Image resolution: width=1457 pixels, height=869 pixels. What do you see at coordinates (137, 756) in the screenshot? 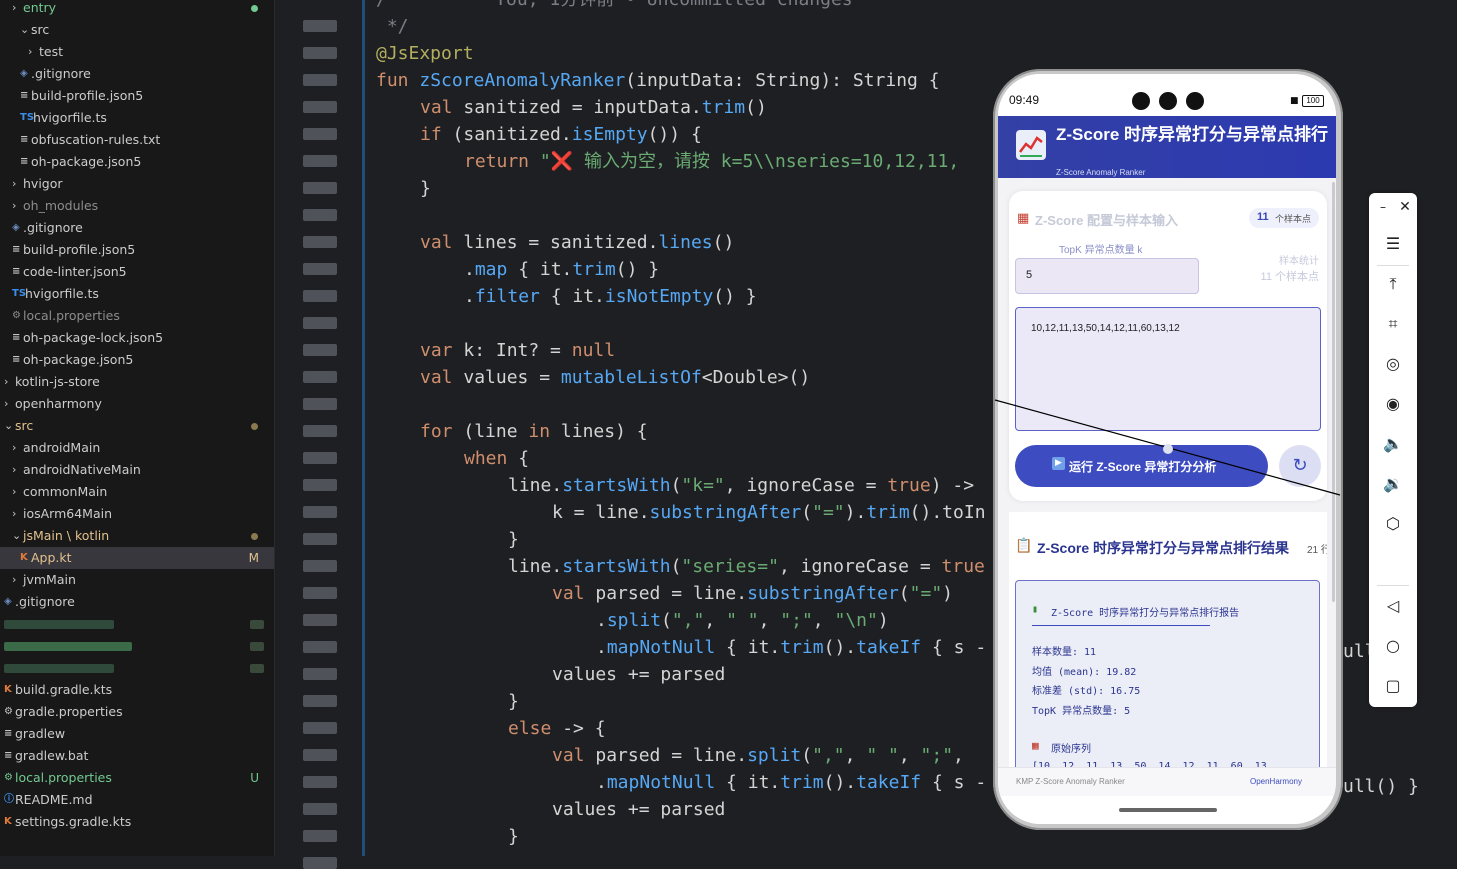
I see `tree-item: ≡ gradlew.bat` at bounding box center [137, 756].